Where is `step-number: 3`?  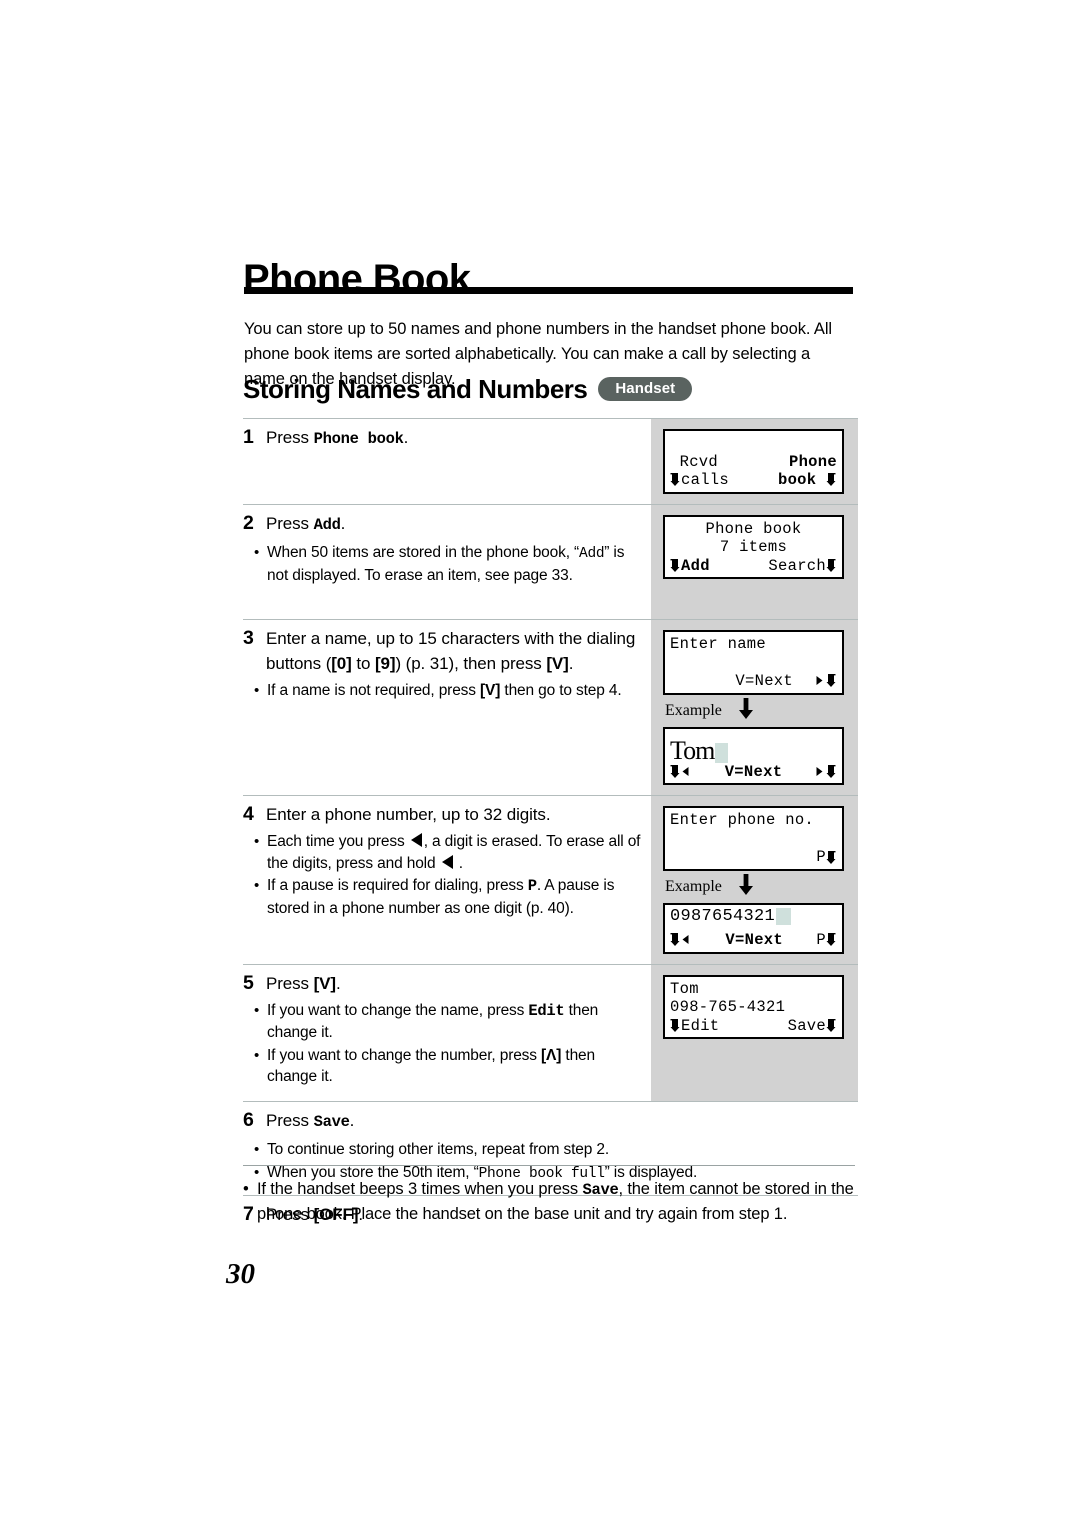
step-number: 3 is located at coordinates (248, 638).